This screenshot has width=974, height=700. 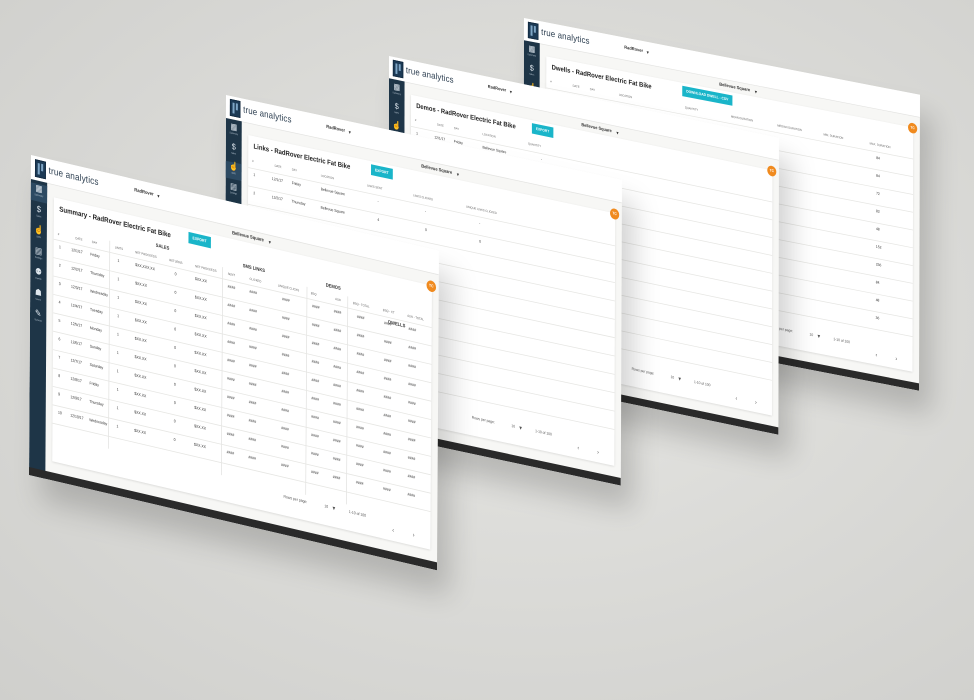 What do you see at coordinates (576, 86) in the screenshot?
I see `column-header: DATE` at bounding box center [576, 86].